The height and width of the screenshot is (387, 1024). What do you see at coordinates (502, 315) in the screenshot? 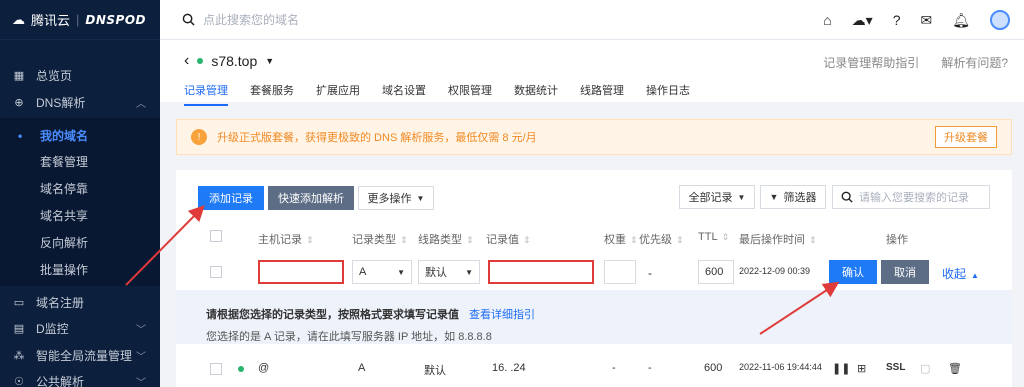
I see `detail-guide-link: 查看详细指引` at bounding box center [502, 315].